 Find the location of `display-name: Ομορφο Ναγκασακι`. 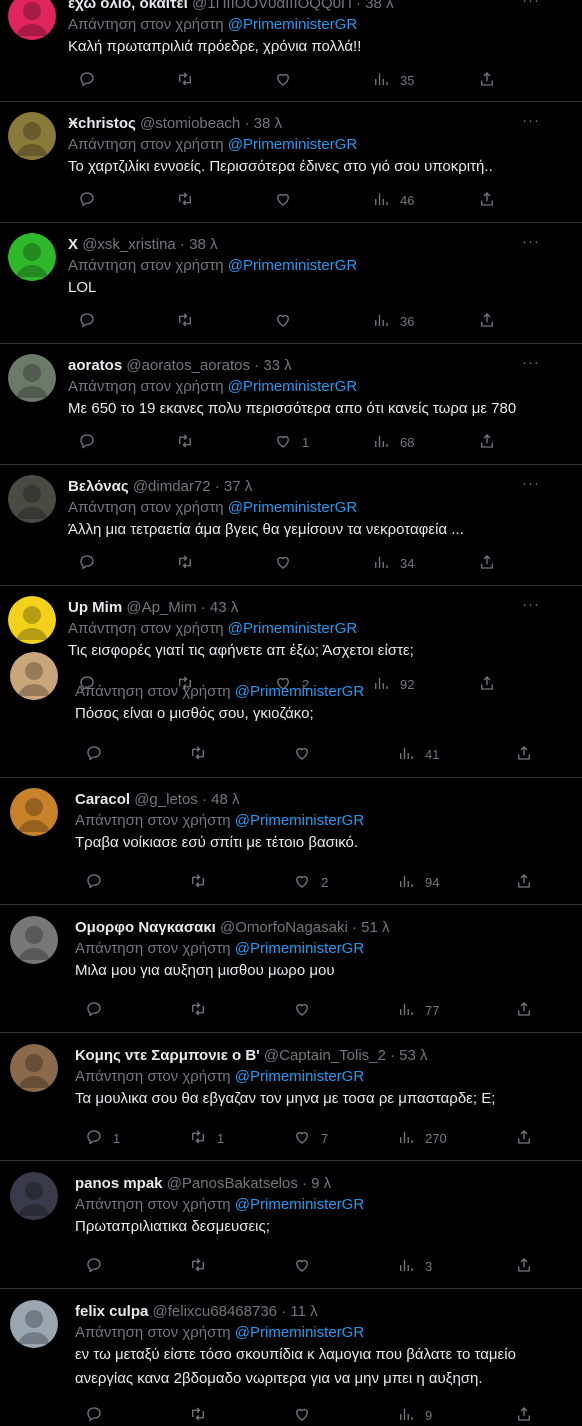

display-name: Ομορφο Ναγκασακι is located at coordinates (145, 927).